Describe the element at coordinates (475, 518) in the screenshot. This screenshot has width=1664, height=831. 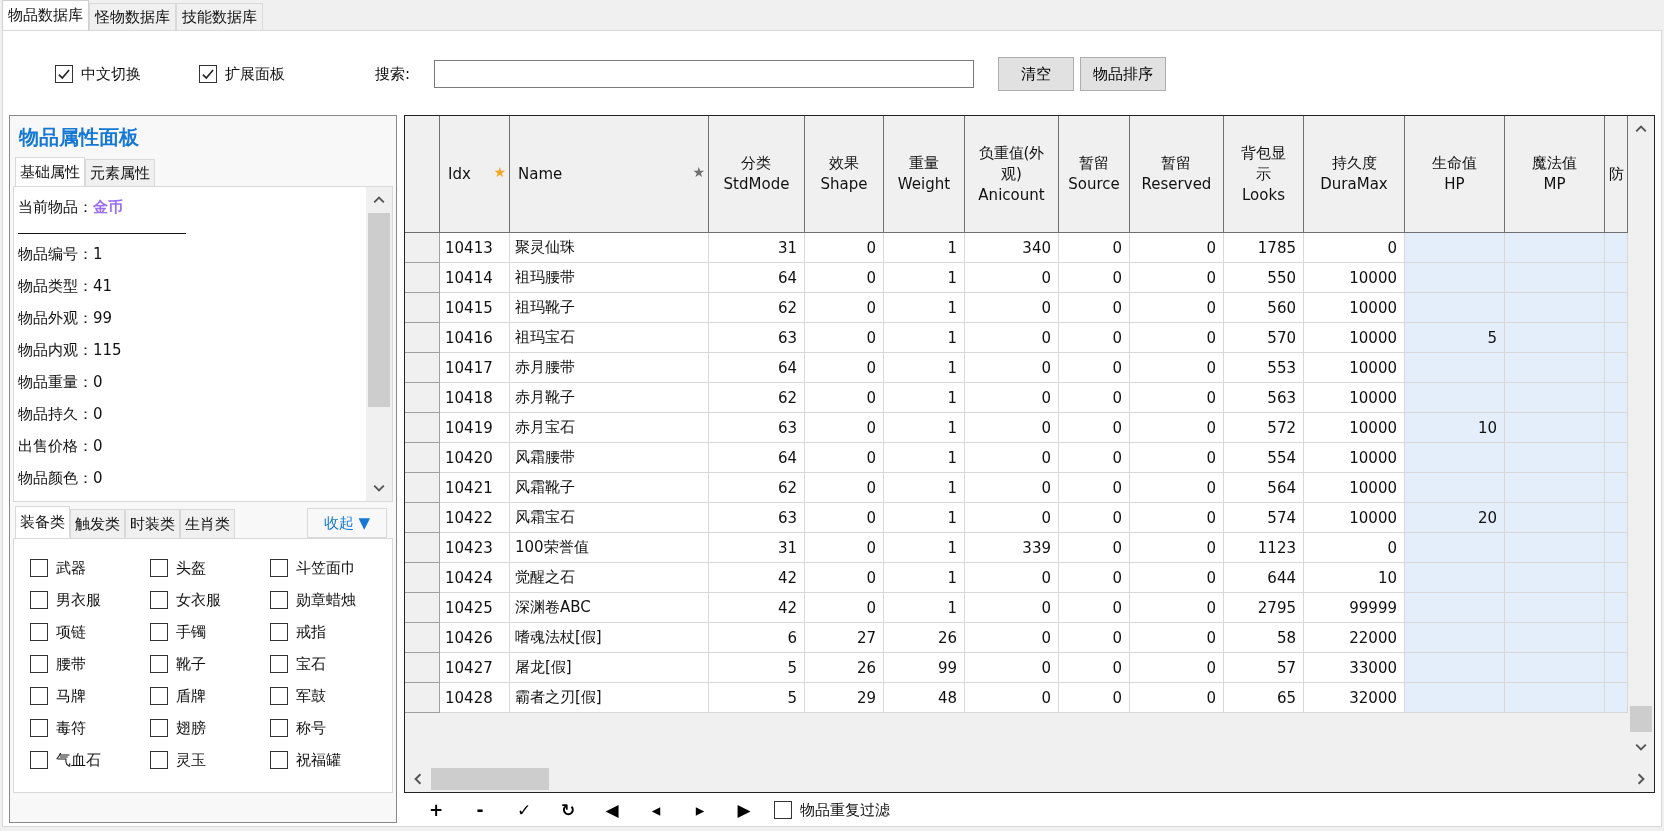
I see `table-cell: 10422` at that location.